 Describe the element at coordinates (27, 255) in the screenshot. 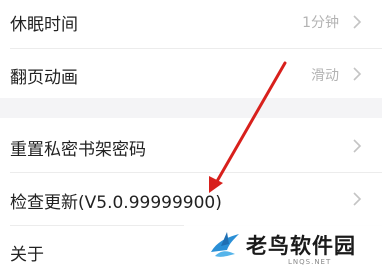

I see `about-label: 关于` at that location.